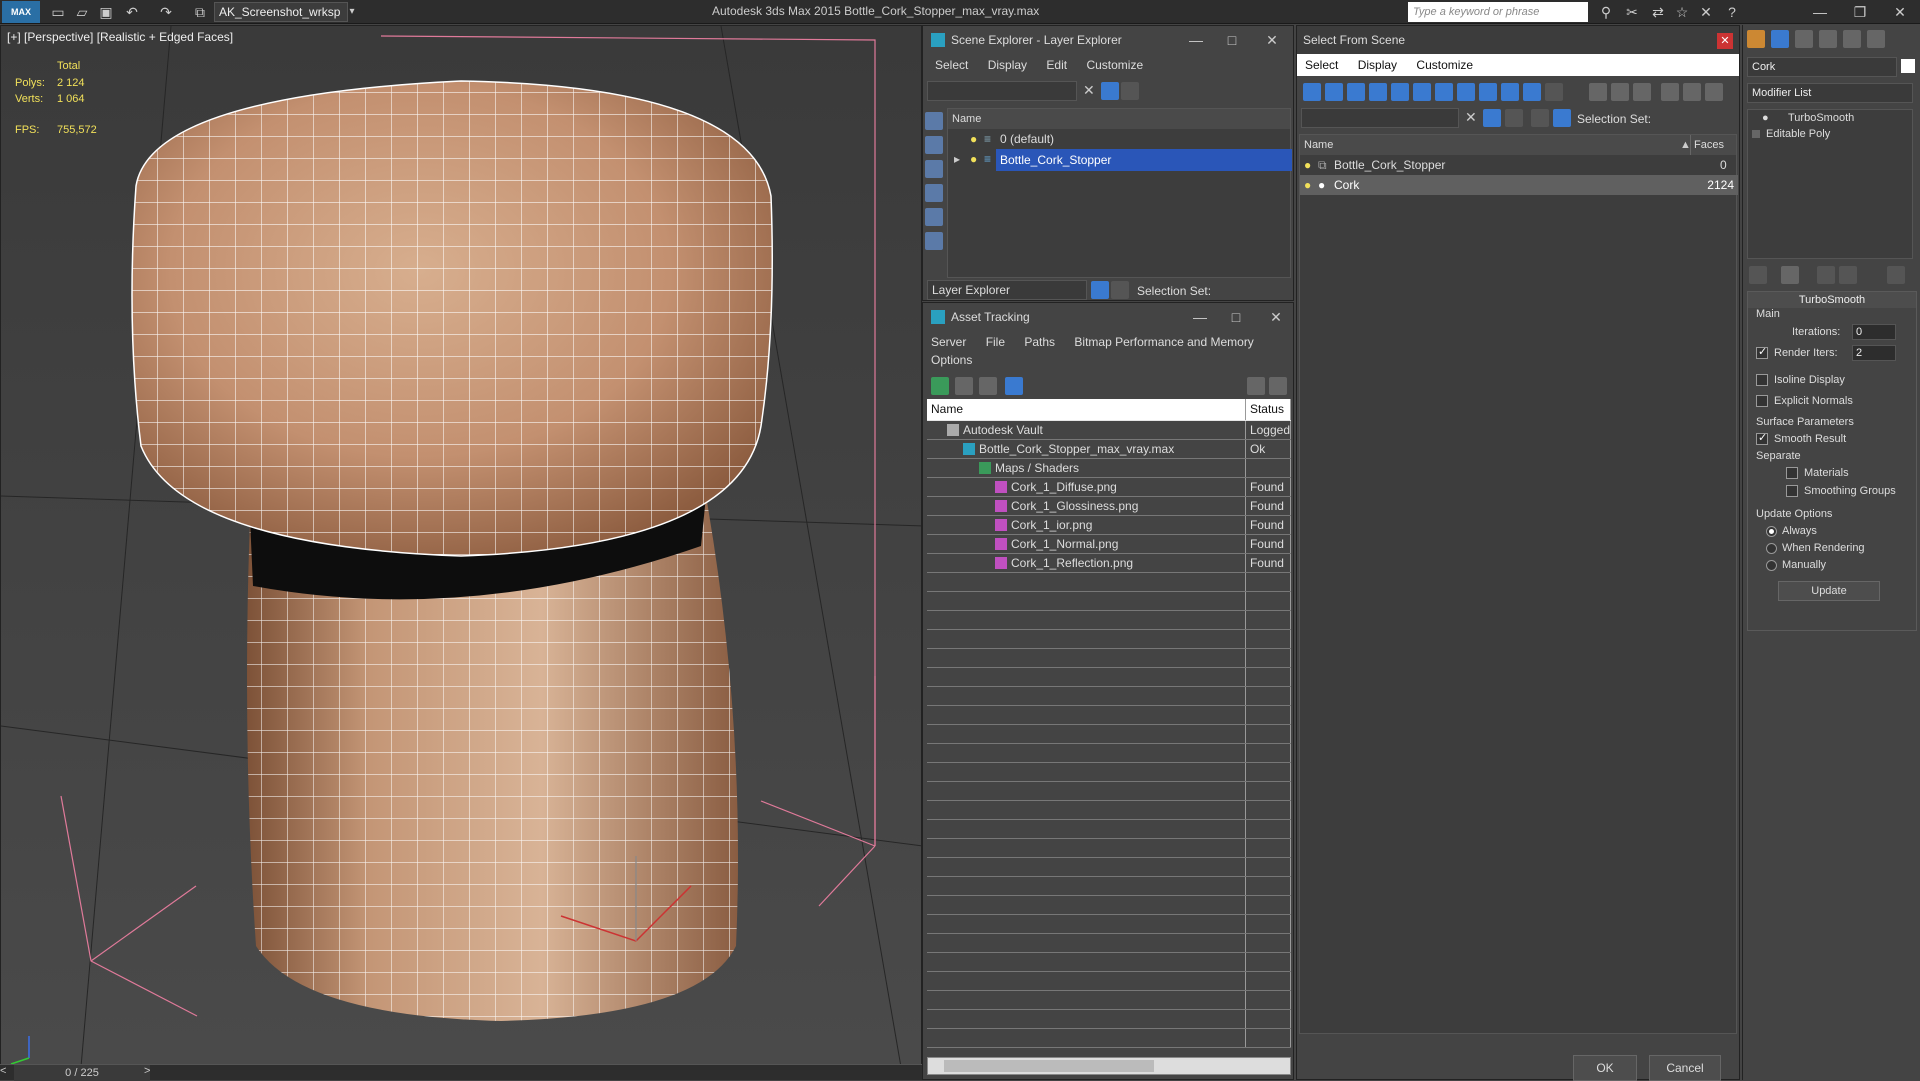 This screenshot has height=1081, width=1920. Describe the element at coordinates (82, 12) in the screenshot. I see `open-file-icon: ▱` at that location.